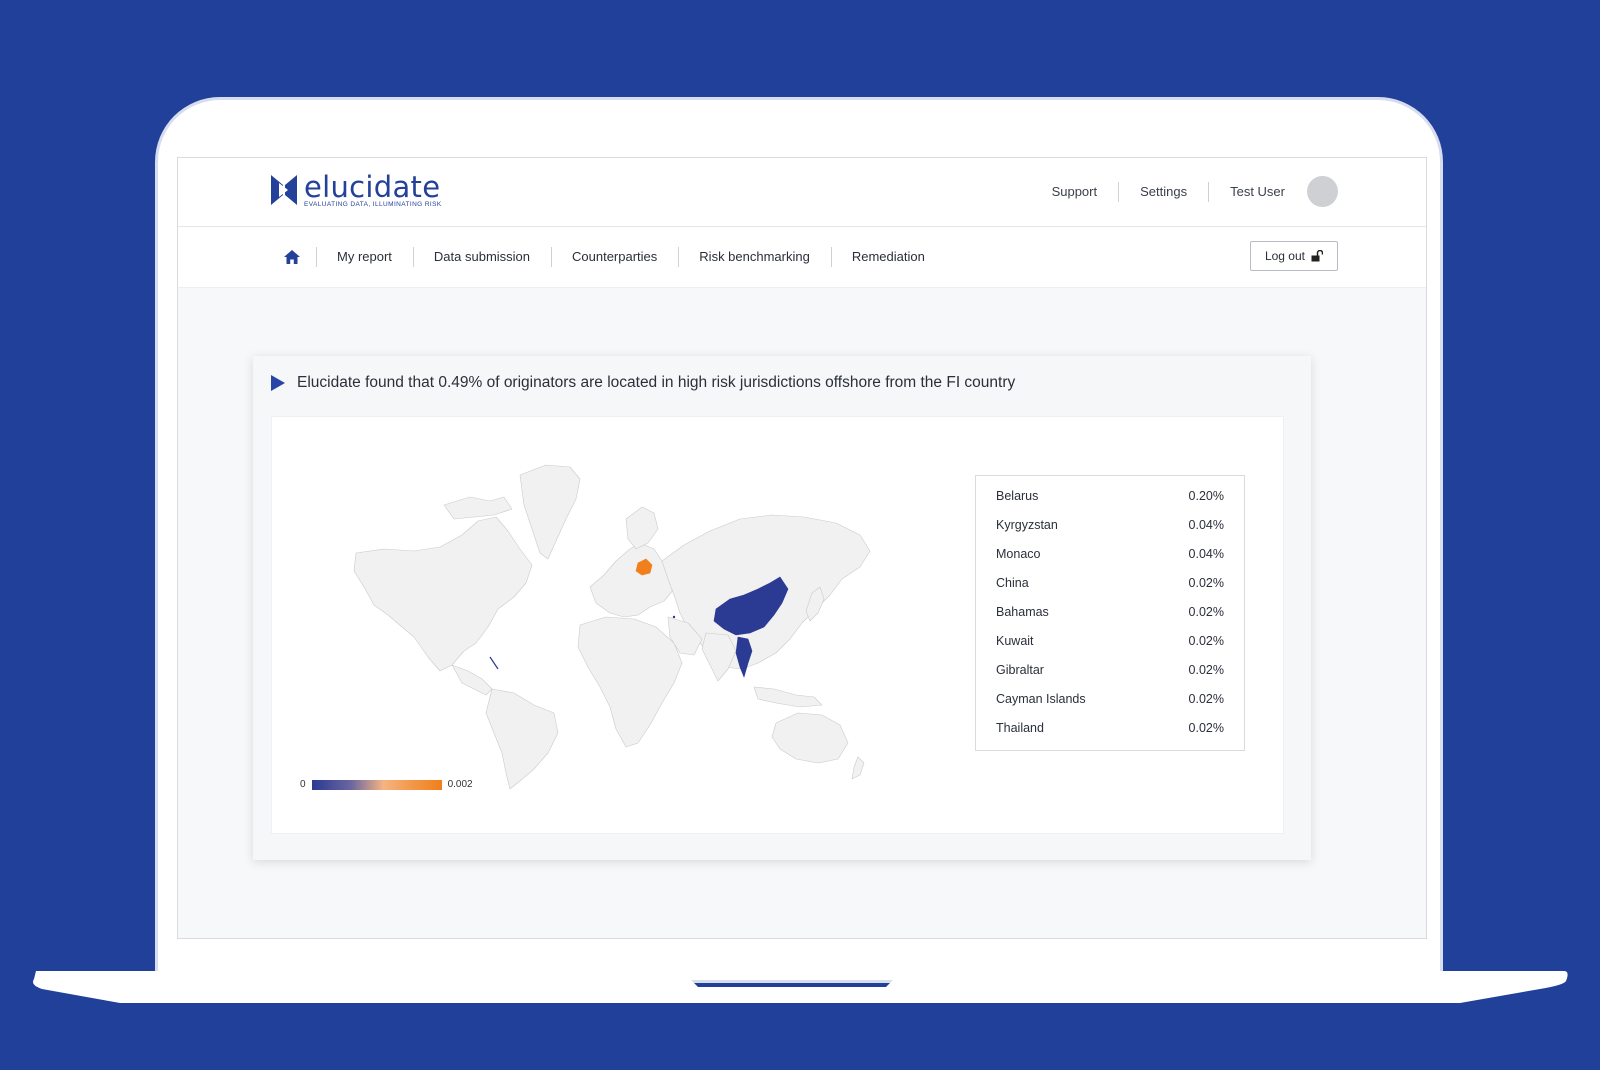 This screenshot has width=1600, height=1070. What do you see at coordinates (626, 257) in the screenshot?
I see `nav-item-counterparties: Counterparties` at bounding box center [626, 257].